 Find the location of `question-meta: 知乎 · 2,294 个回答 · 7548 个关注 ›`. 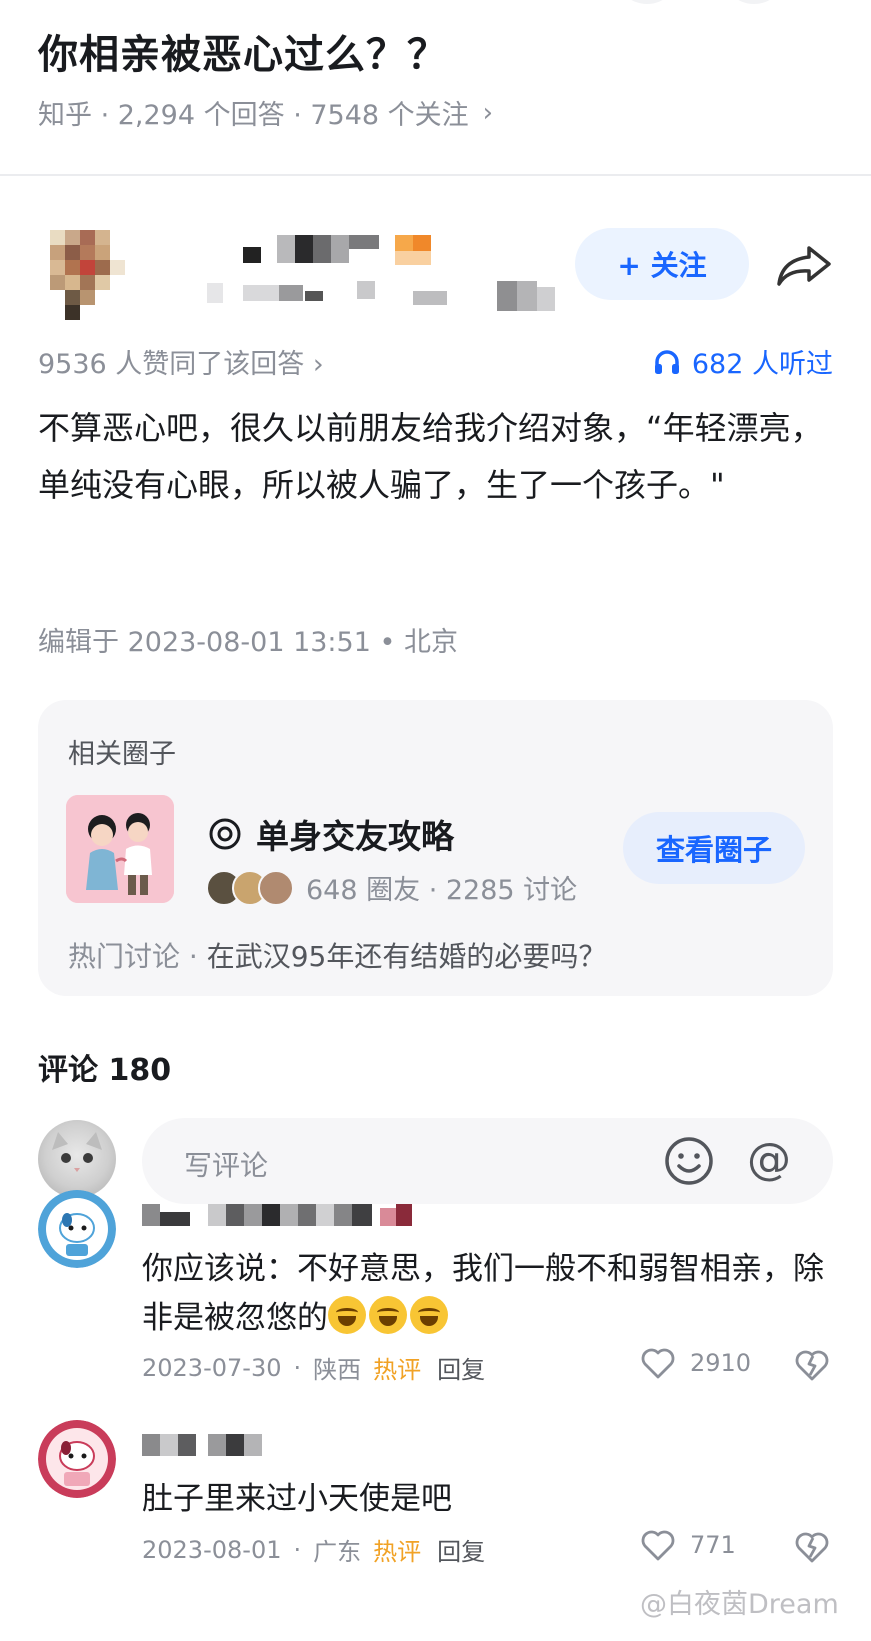

question-meta: 知乎 · 2,294 个回答 · 7548 个关注 › is located at coordinates (265, 112).